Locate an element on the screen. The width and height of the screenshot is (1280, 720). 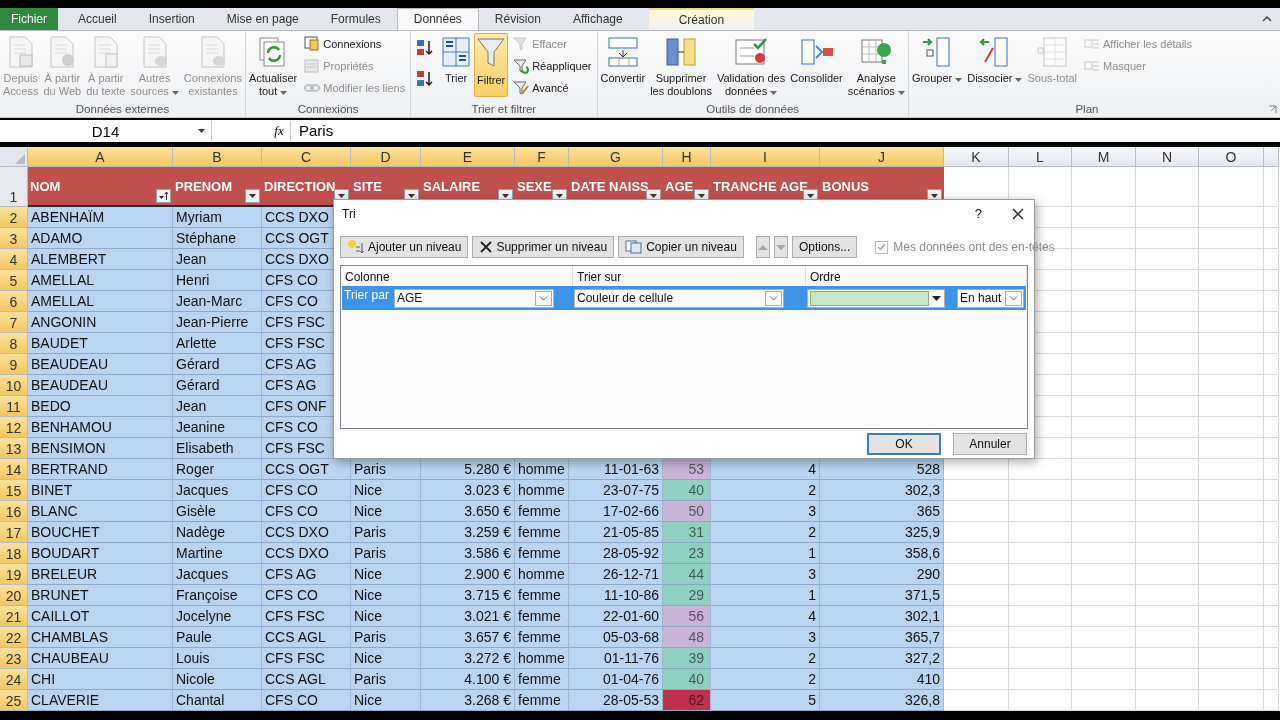
column-header: H is located at coordinates (687, 157).